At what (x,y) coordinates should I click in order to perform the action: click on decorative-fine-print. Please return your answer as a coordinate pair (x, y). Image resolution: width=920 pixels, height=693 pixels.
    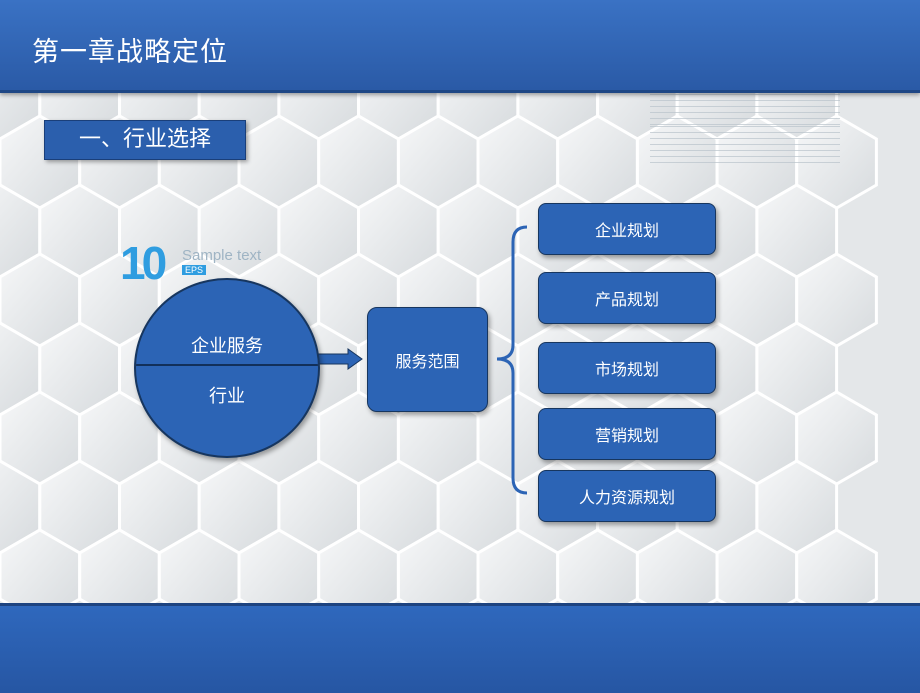
    Looking at the image, I should click on (745, 110).